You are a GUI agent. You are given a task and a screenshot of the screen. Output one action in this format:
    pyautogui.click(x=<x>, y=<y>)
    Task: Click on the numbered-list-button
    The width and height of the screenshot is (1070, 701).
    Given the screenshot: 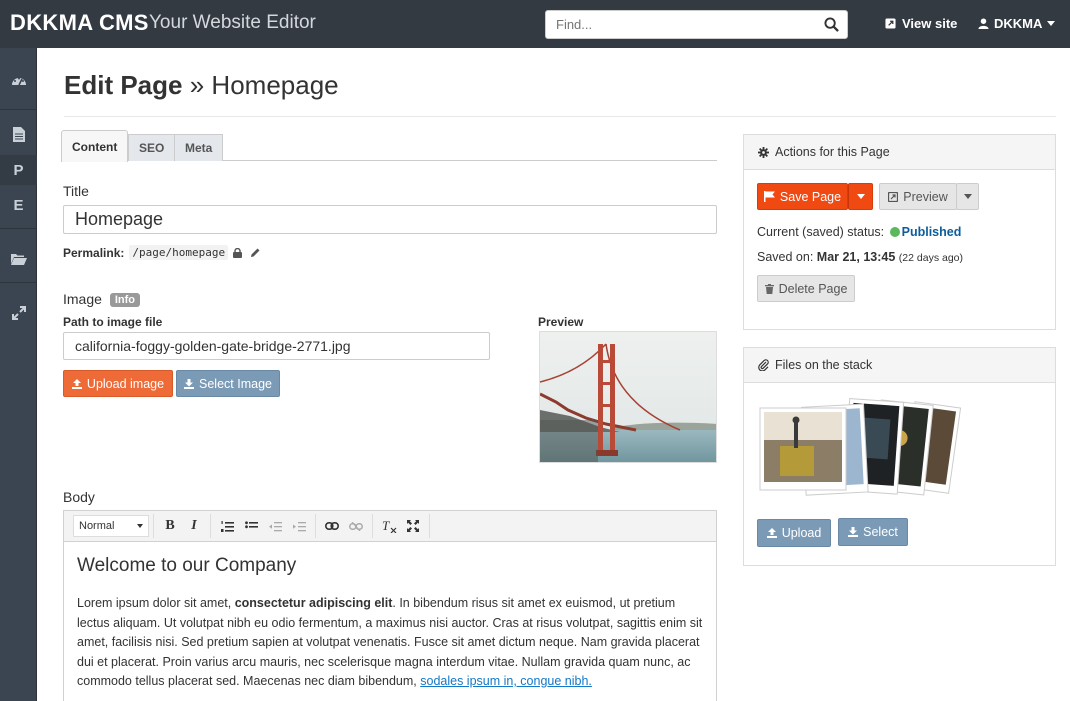 What is the action you would take?
    pyautogui.click(x=227, y=526)
    